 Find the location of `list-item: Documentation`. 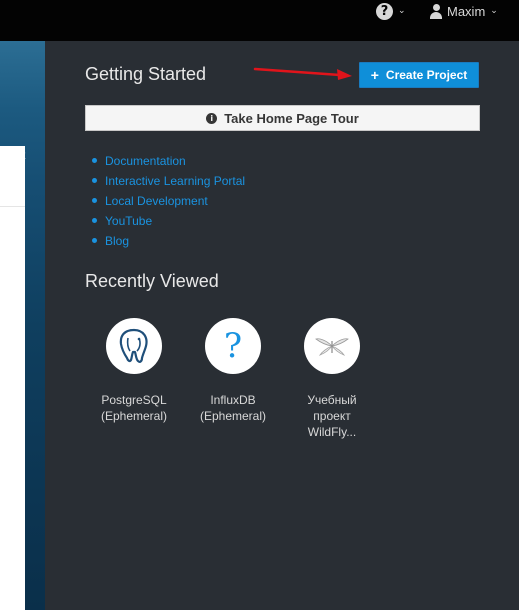

list-item: Documentation is located at coordinates (167, 162).